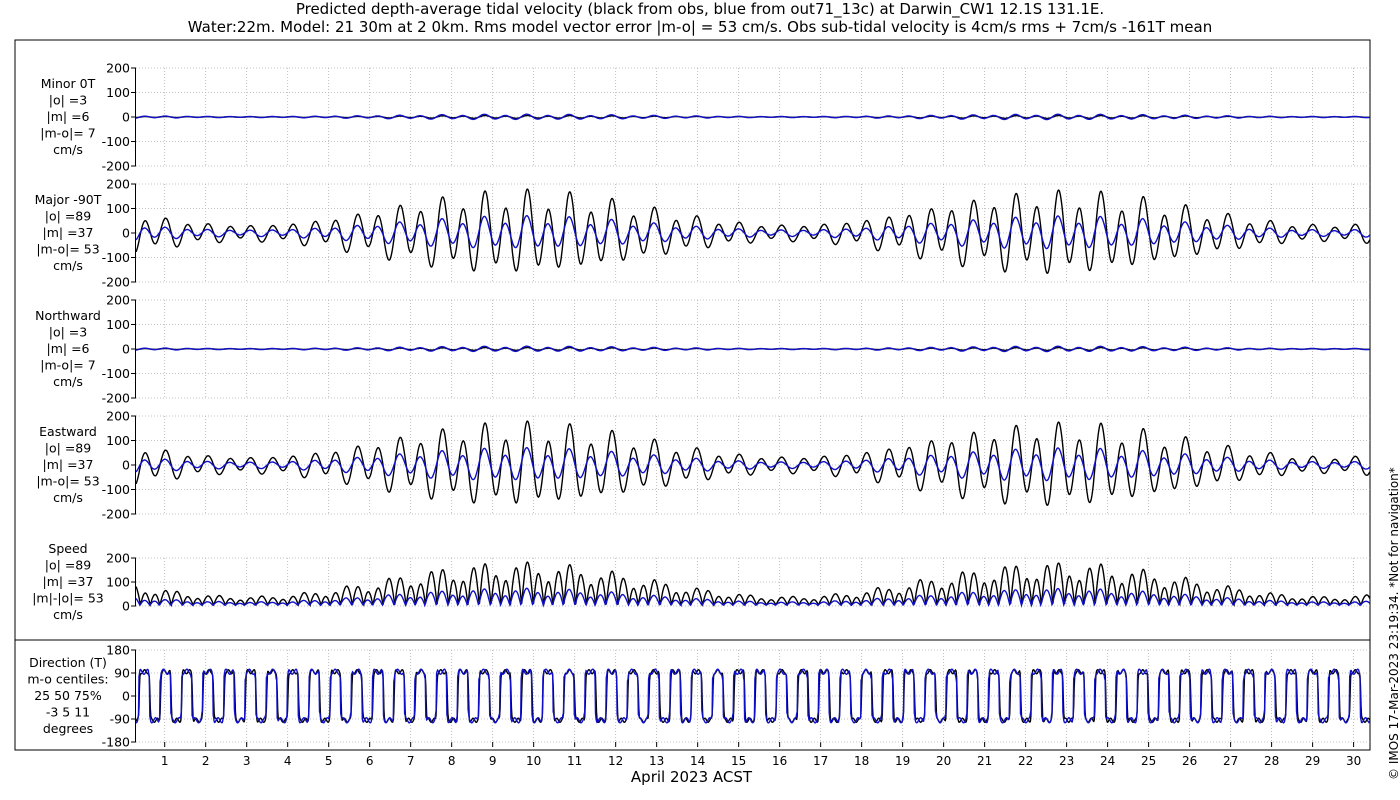  I want to click on series-obs-speed, so click(753, 584).